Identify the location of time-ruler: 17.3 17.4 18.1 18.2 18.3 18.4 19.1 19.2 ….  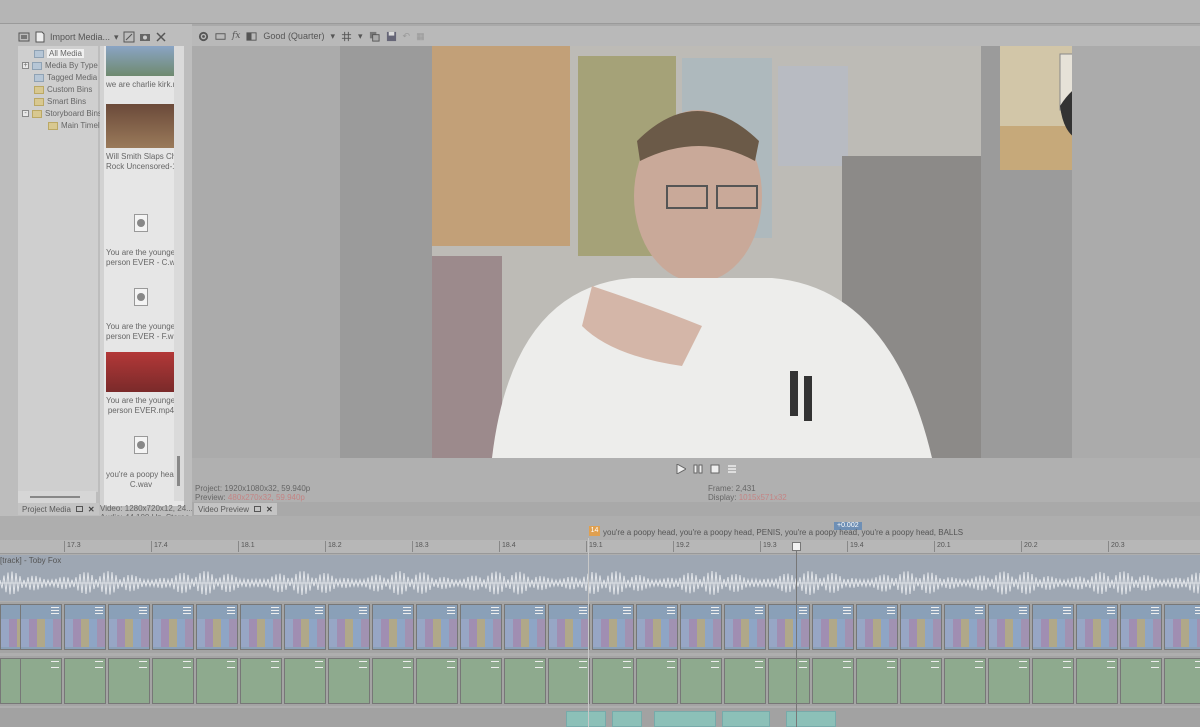
(600, 547).